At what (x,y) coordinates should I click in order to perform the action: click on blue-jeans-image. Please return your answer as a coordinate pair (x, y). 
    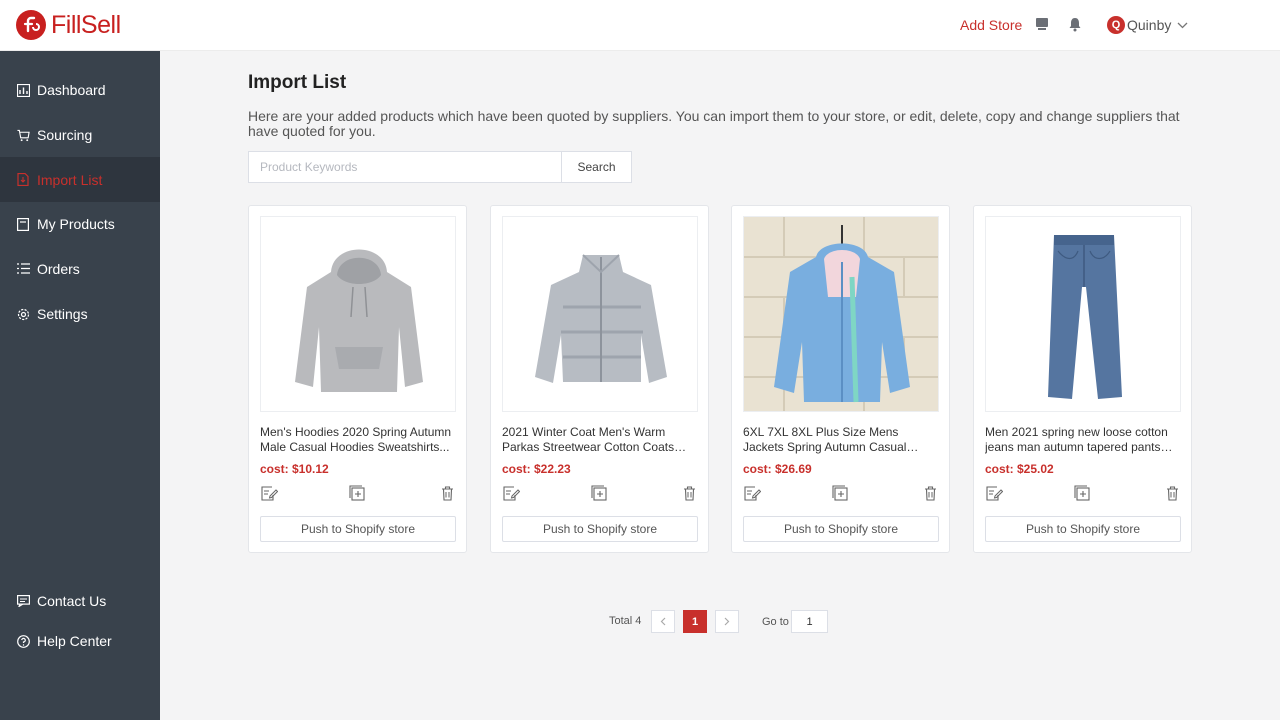
    Looking at the image, I should click on (1083, 314).